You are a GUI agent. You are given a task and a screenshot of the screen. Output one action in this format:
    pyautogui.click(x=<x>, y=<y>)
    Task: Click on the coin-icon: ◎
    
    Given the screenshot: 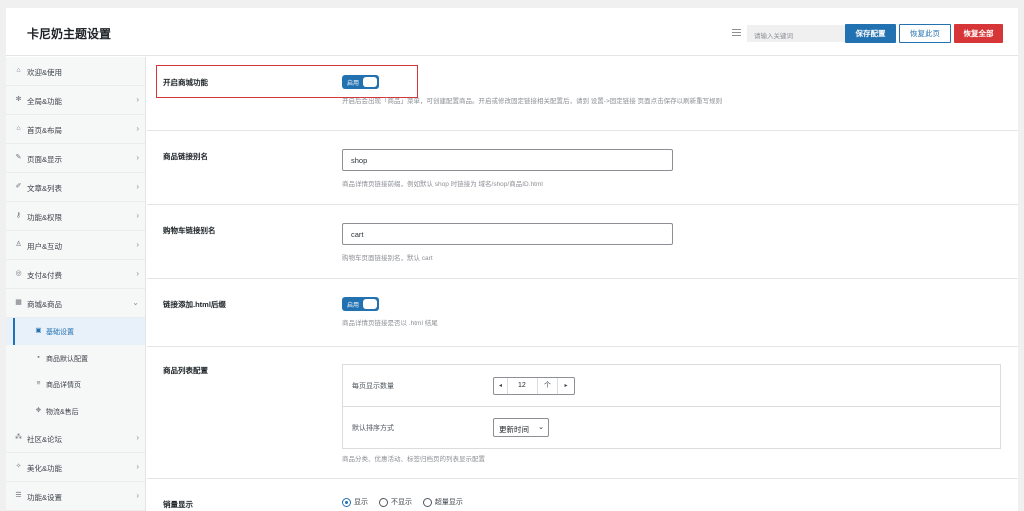 What is the action you would take?
    pyautogui.click(x=18, y=273)
    